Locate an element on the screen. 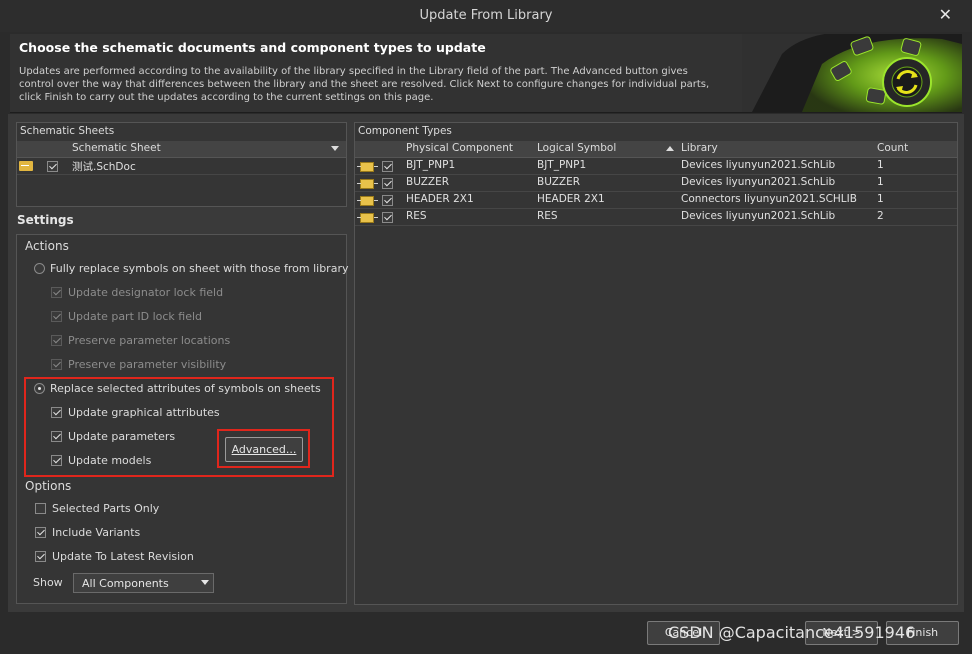 The image size is (972, 654). update-part-id-lock-label: Update part ID lock field is located at coordinates (135, 316).